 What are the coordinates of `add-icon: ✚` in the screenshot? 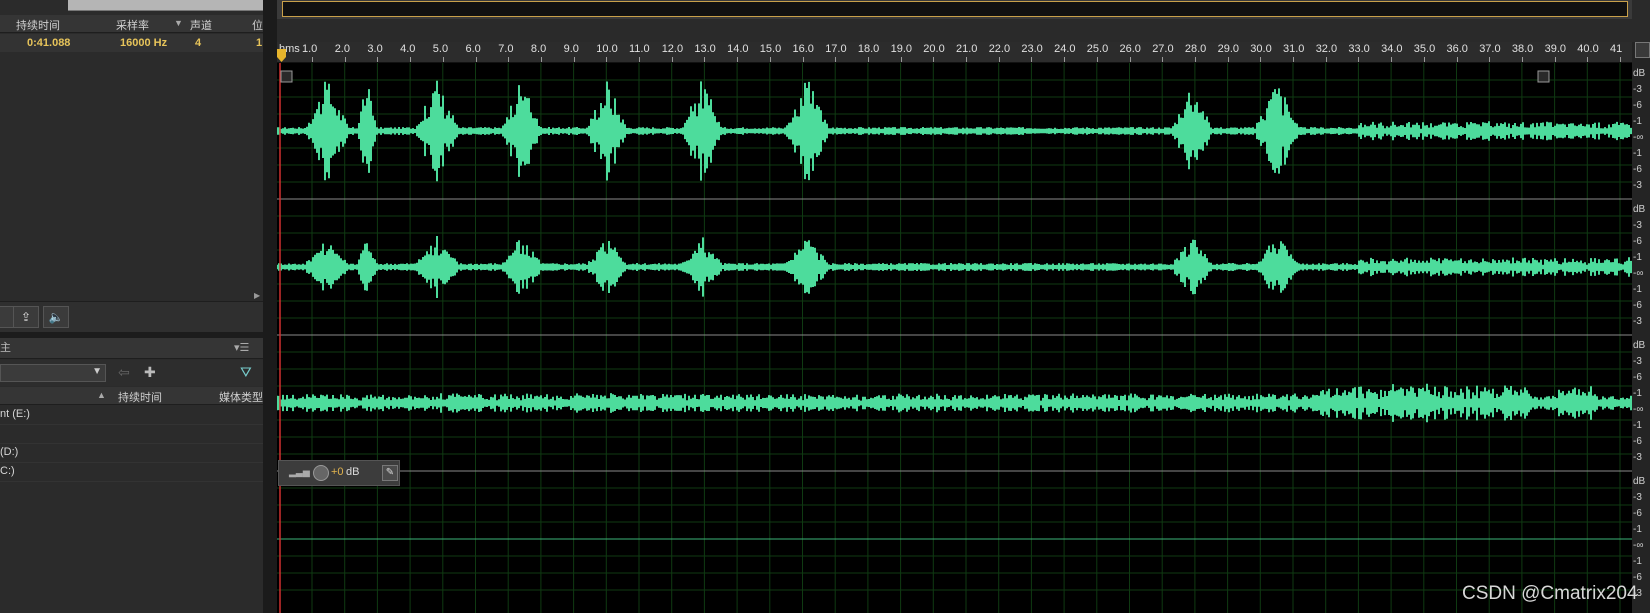 It's located at (150, 372).